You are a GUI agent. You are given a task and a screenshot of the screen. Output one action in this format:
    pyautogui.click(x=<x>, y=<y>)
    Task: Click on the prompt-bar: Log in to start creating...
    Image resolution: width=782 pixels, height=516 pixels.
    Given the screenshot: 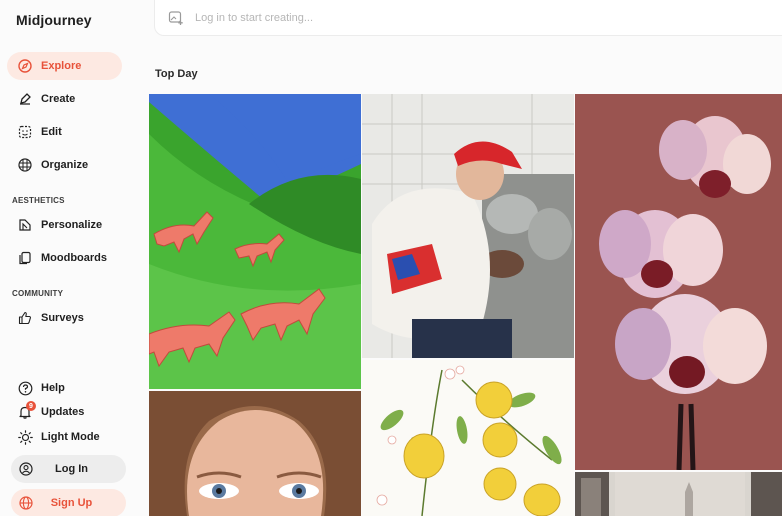 What is the action you would take?
    pyautogui.click(x=468, y=18)
    